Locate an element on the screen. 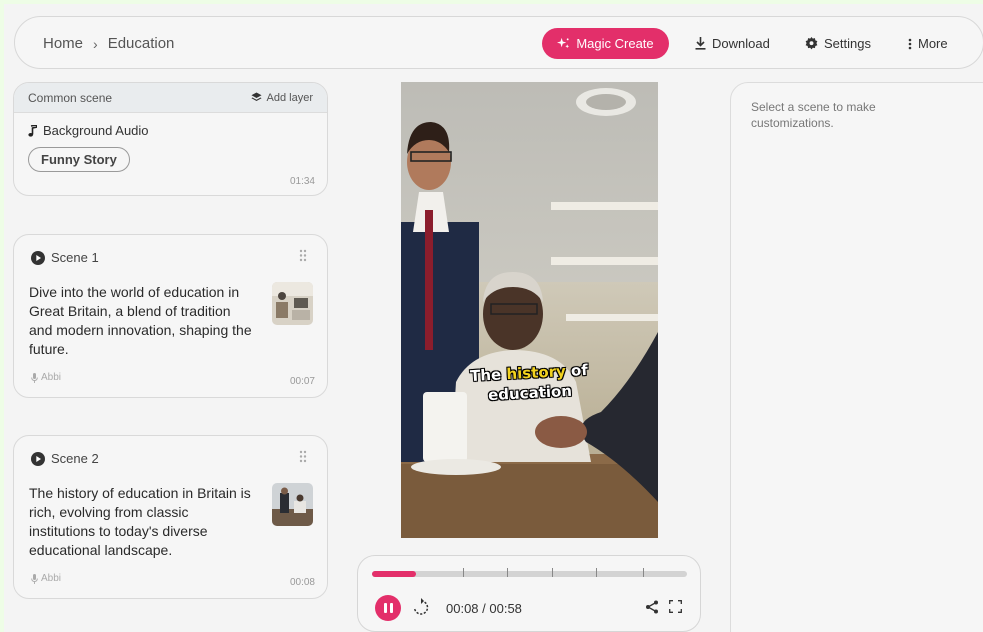 The width and height of the screenshot is (983, 632). sparkle-icon is located at coordinates (563, 43).